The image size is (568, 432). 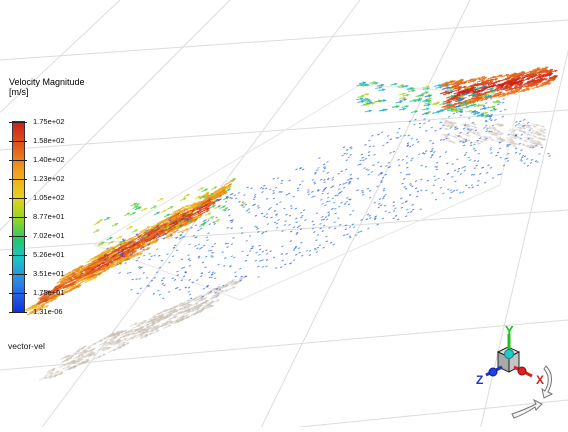 What do you see at coordinates (49, 235) in the screenshot?
I see `colormap-tick-label: 7.02e+01` at bounding box center [49, 235].